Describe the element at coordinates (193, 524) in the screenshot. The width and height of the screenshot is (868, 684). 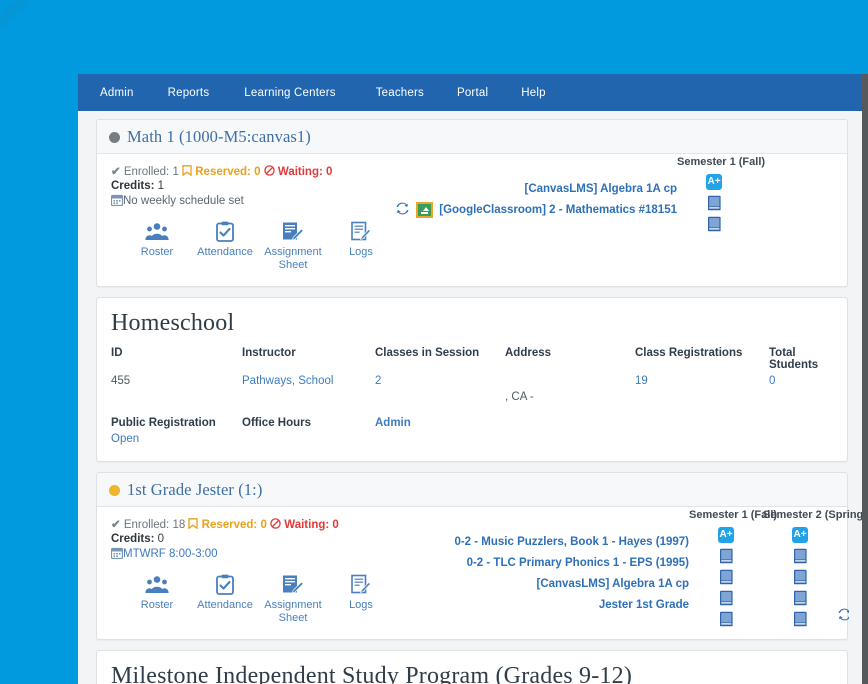
I see `reserved-flag-icon` at that location.